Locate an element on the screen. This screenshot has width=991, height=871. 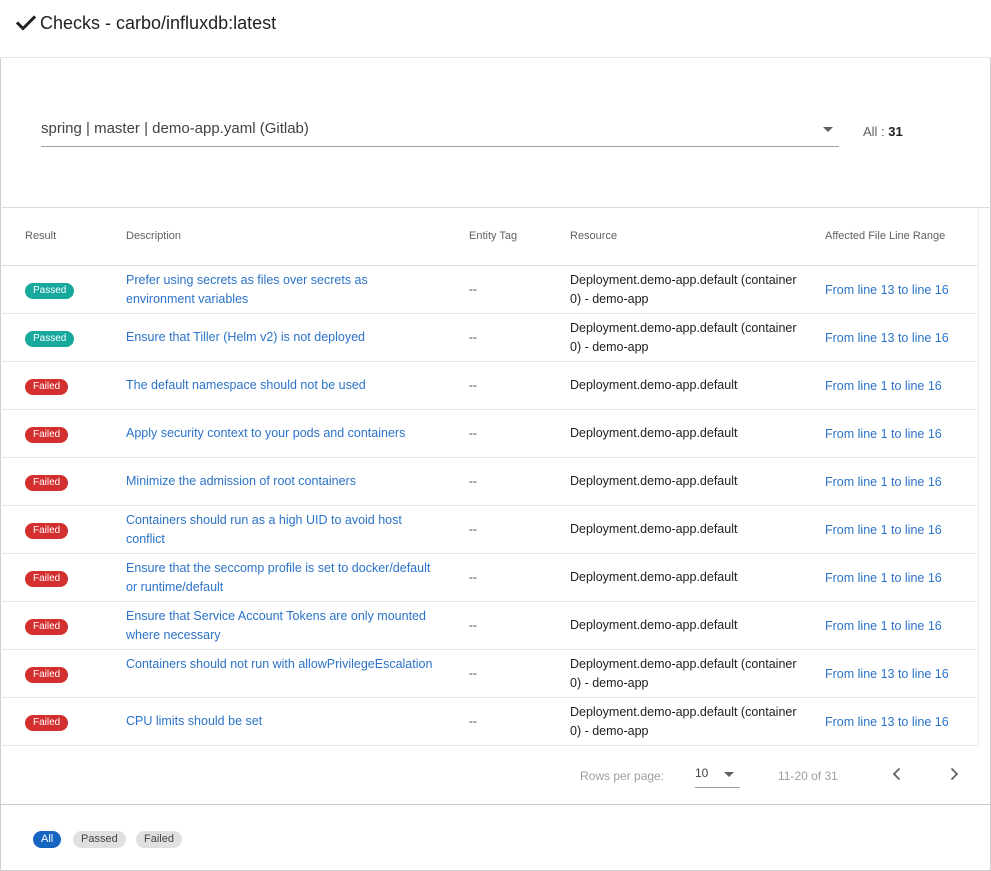
next-page-button is located at coordinates (954, 774).